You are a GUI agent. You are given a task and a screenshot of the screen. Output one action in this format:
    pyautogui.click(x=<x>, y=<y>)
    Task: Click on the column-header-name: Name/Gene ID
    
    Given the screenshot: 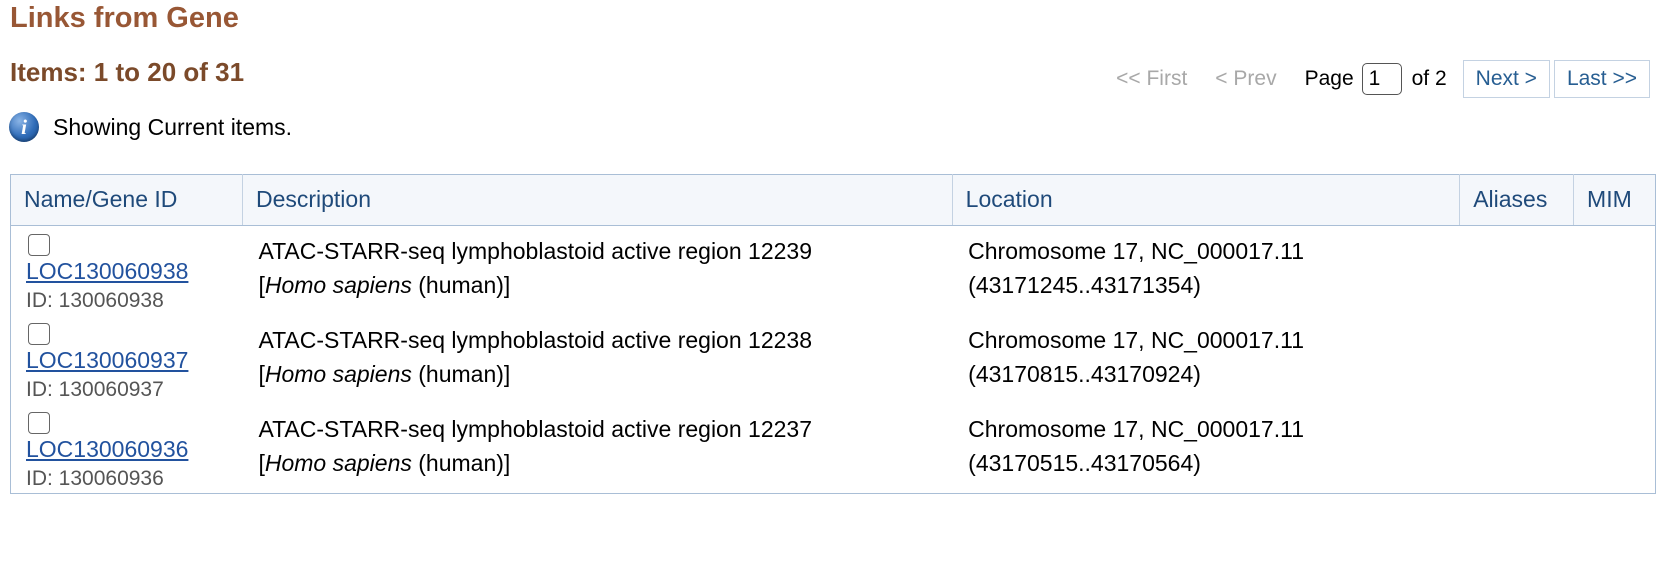 What is the action you would take?
    pyautogui.click(x=126, y=200)
    